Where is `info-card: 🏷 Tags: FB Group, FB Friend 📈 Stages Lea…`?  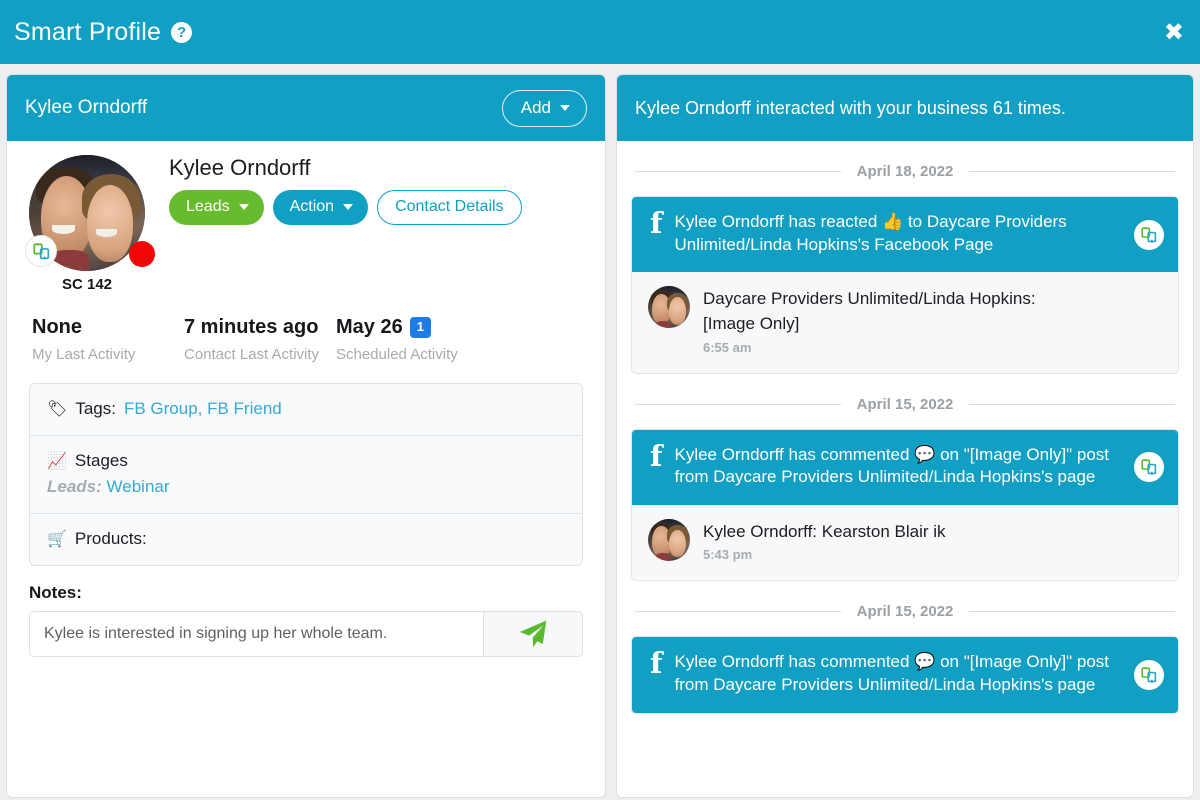
info-card: 🏷 Tags: FB Group, FB Friend 📈 Stages Lea… is located at coordinates (306, 474).